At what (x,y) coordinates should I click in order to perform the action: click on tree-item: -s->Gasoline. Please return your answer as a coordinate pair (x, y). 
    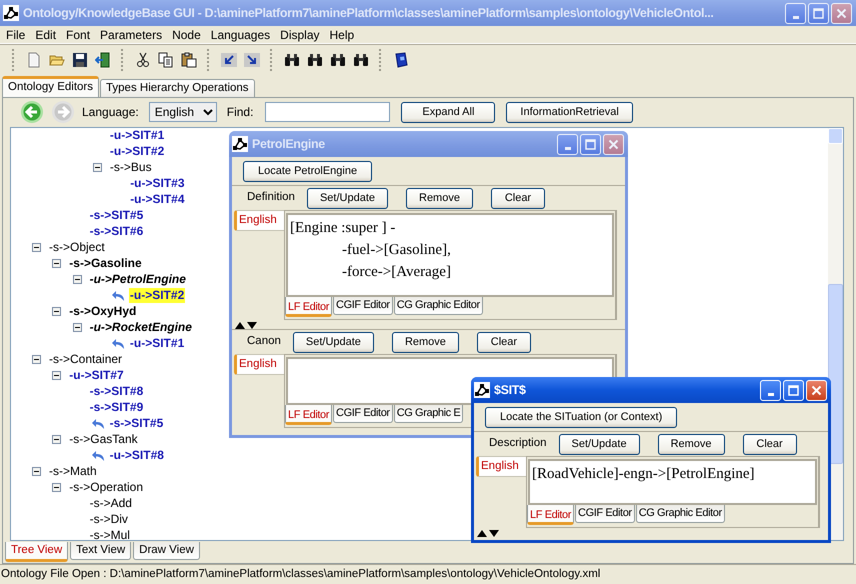
    Looking at the image, I should click on (105, 264).